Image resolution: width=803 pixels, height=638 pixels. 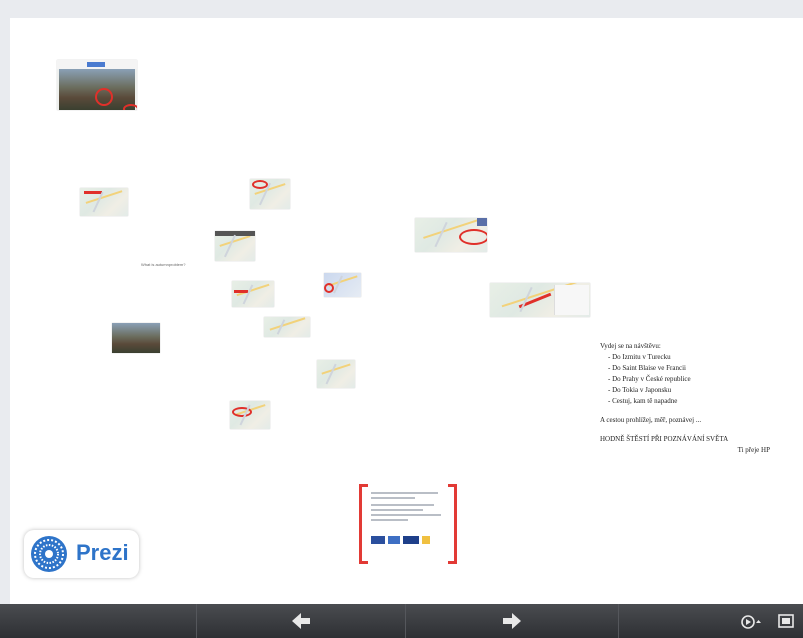 I want to click on arrow-left-icon, so click(x=300, y=621).